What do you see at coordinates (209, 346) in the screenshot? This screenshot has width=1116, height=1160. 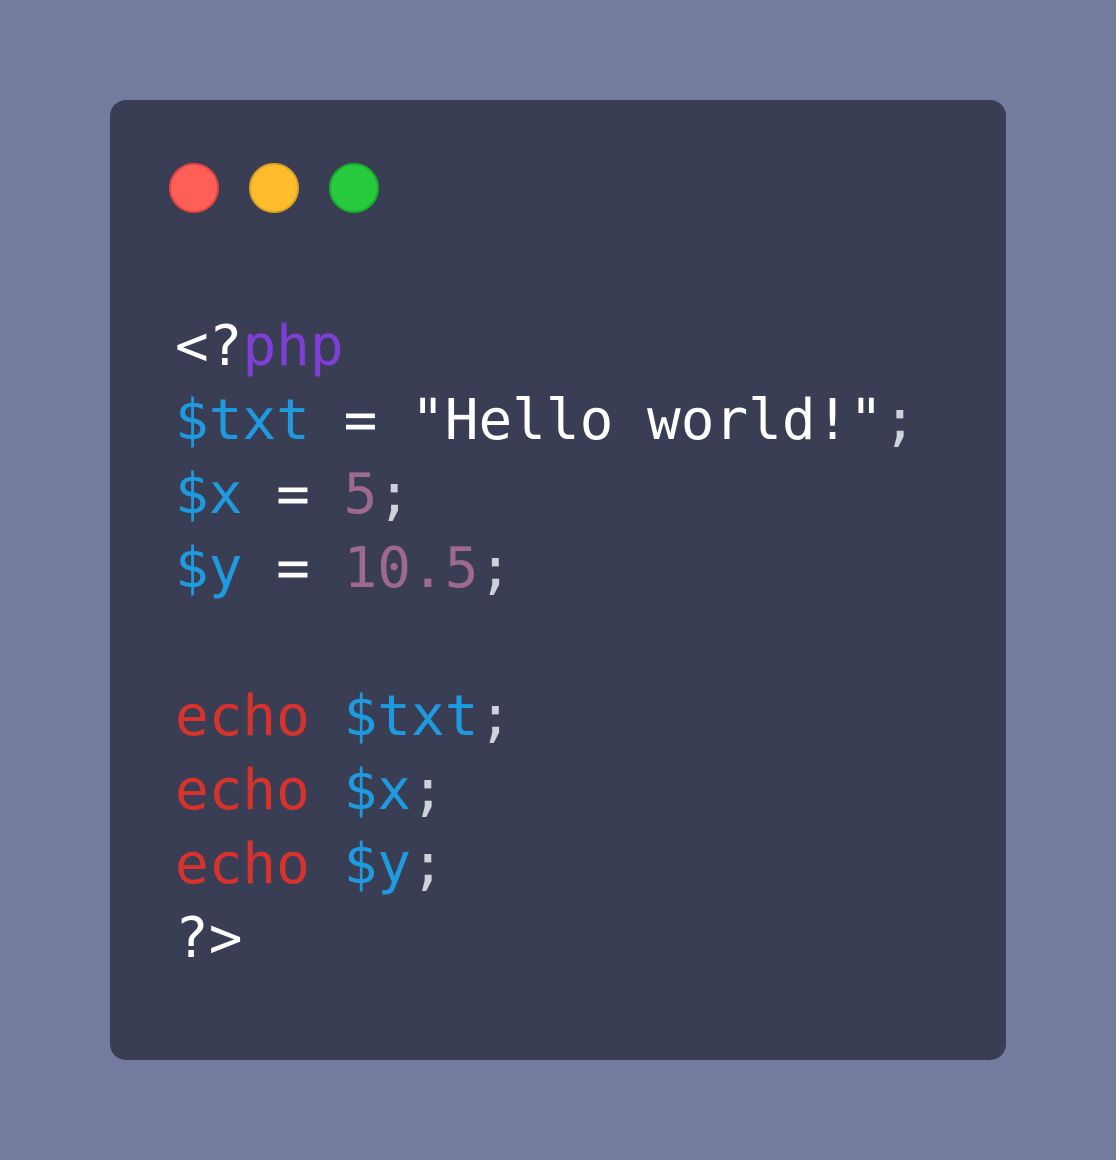 I see `code-token-plain: <?` at bounding box center [209, 346].